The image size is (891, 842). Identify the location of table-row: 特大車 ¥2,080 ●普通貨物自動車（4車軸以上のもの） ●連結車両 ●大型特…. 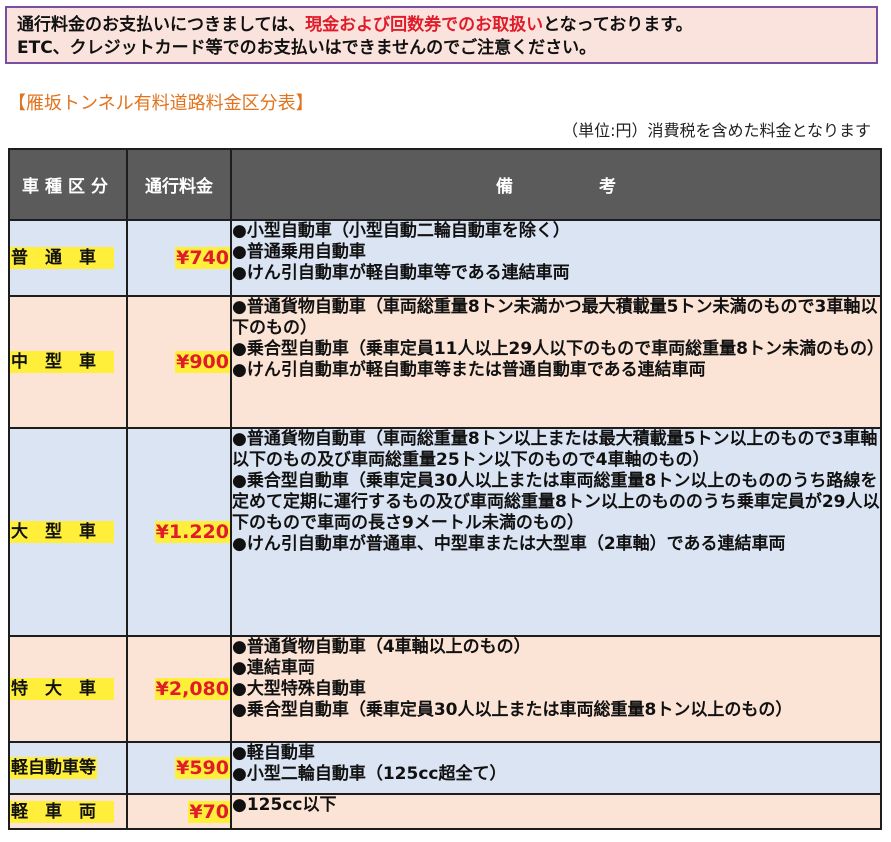
(445, 689).